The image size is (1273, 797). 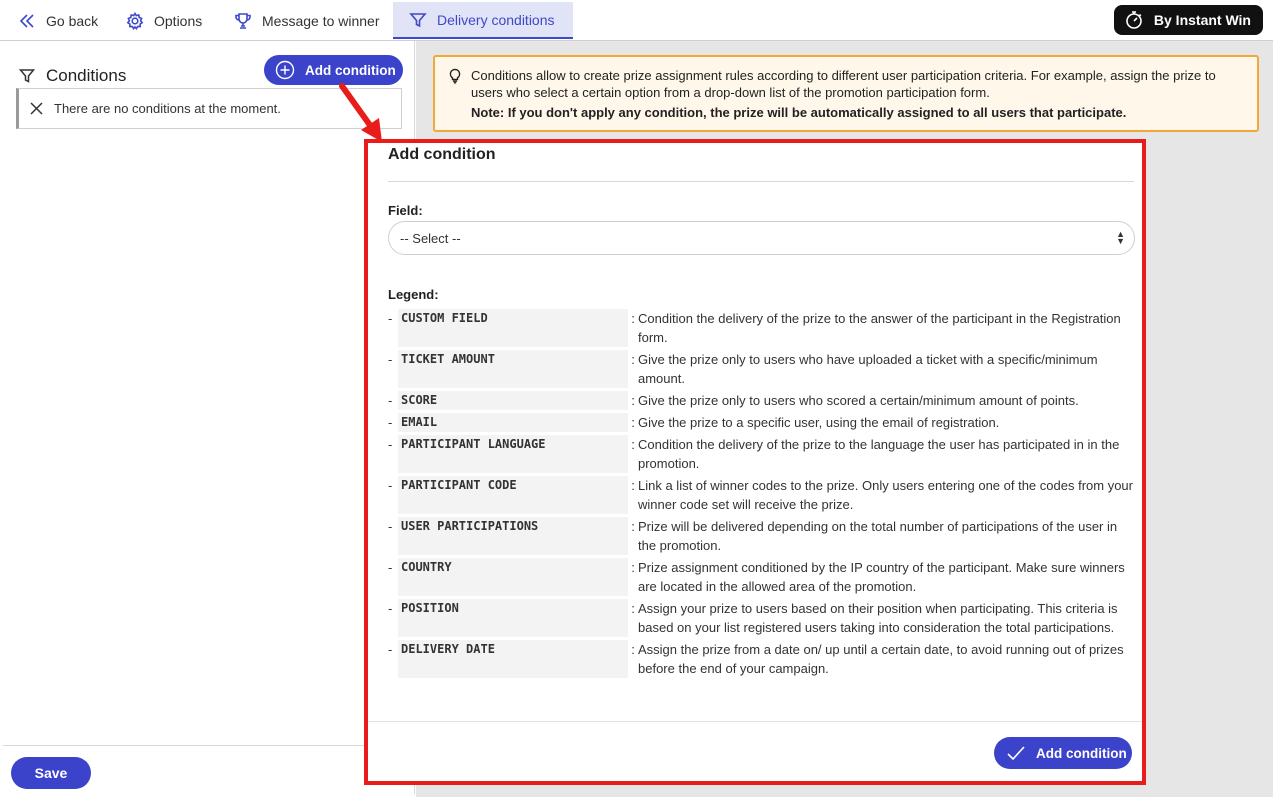 I want to click on dialog-title: Add condition, so click(x=442, y=154).